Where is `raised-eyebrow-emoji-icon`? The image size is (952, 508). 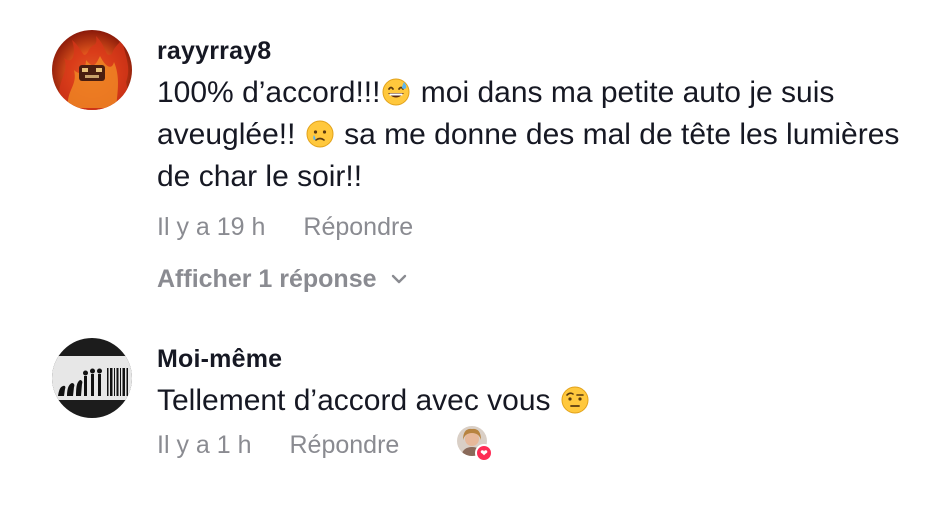 raised-eyebrow-emoji-icon is located at coordinates (575, 400).